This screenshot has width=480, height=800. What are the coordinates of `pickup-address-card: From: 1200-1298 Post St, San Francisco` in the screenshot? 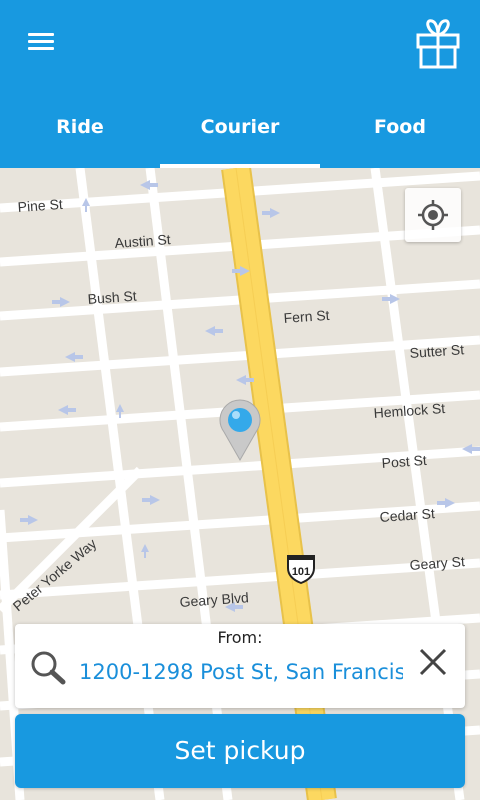 It's located at (240, 666).